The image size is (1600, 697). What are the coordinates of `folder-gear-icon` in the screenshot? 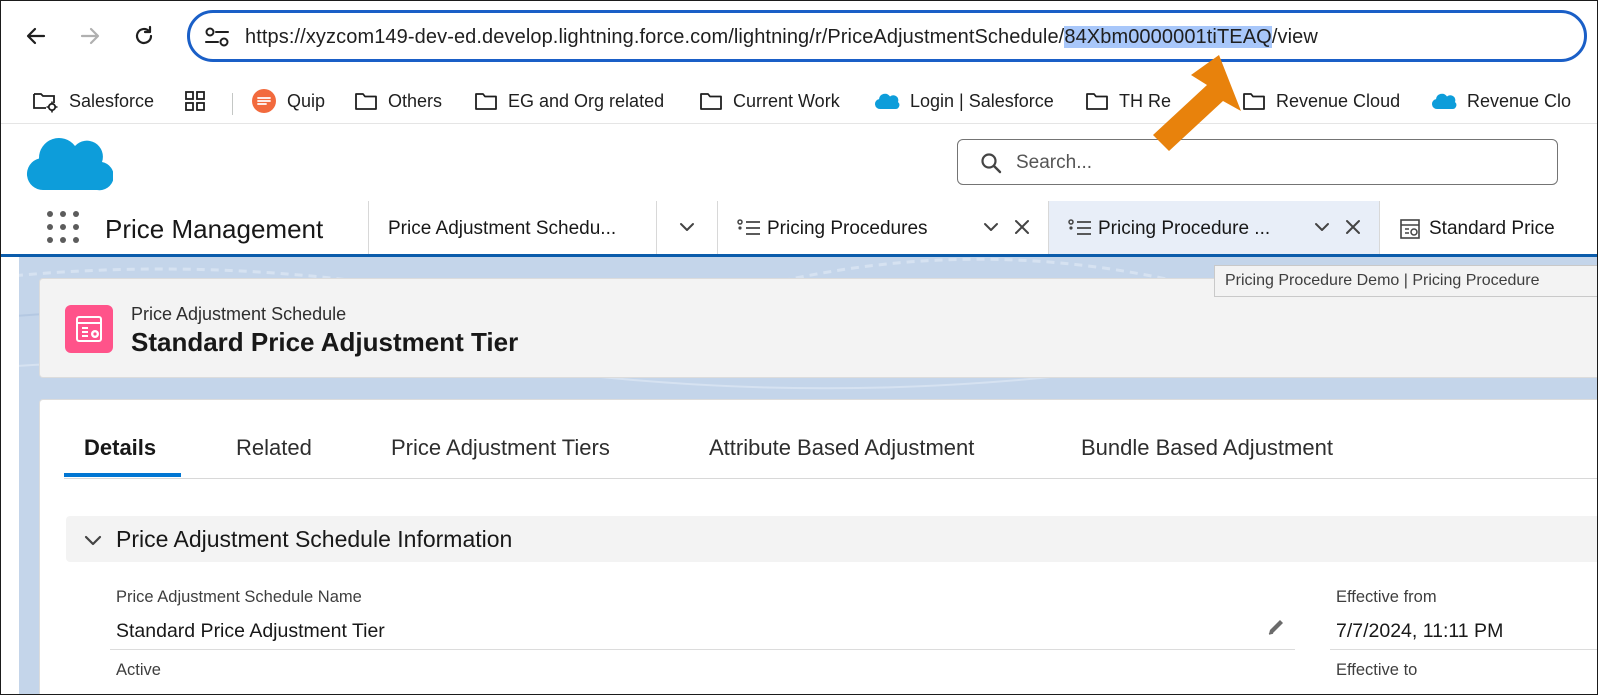 It's located at (45, 101).